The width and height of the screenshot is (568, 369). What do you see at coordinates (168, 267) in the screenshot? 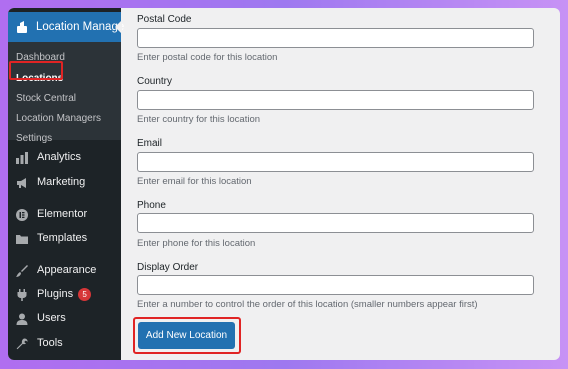
I see `display-order-label: Display Order` at bounding box center [168, 267].